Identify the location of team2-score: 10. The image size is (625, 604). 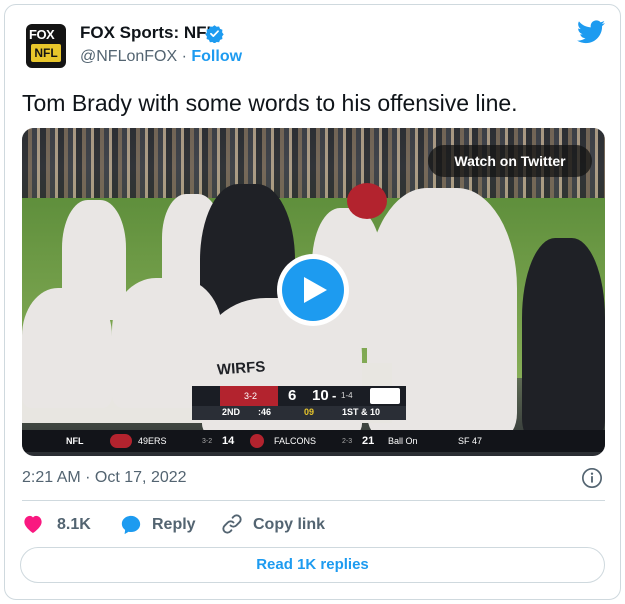
(320, 395).